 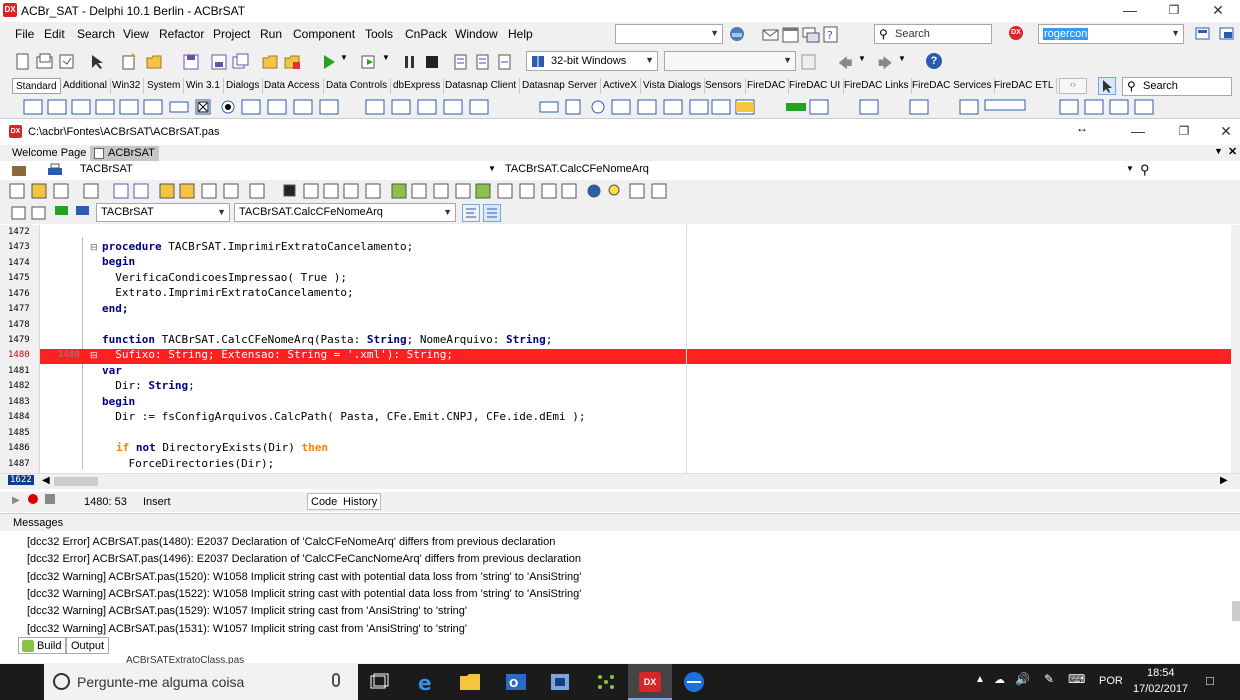 I want to click on palette-tab-activex: ActiveX, so click(x=620, y=86).